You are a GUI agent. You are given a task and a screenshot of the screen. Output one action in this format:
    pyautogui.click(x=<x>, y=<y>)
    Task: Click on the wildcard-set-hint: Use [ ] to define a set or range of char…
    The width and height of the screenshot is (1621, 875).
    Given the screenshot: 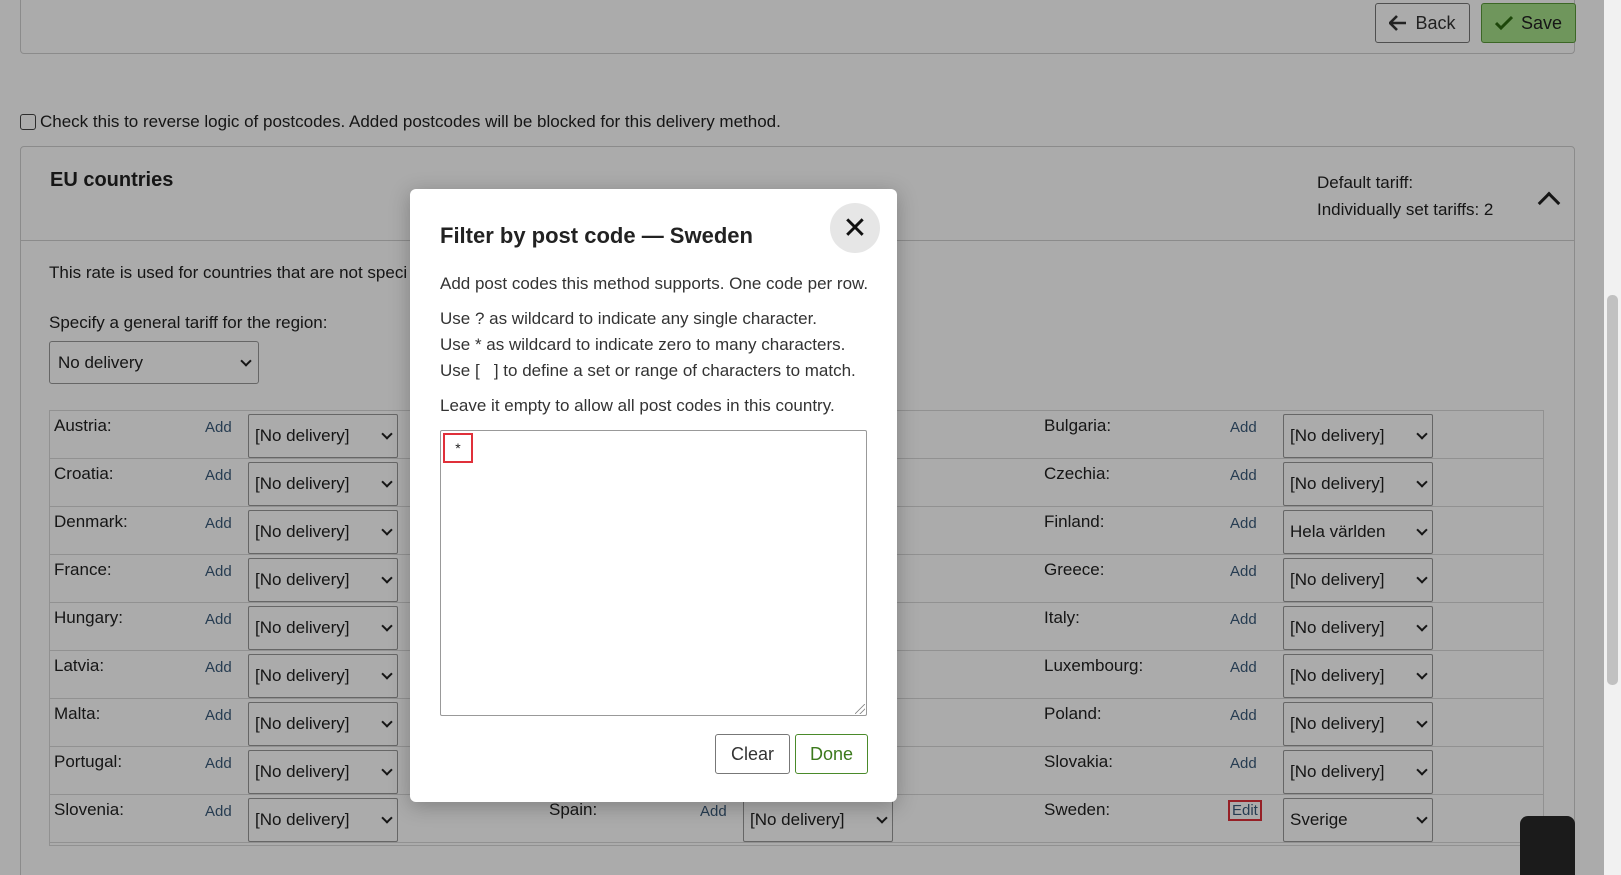 What is the action you would take?
    pyautogui.click(x=648, y=370)
    